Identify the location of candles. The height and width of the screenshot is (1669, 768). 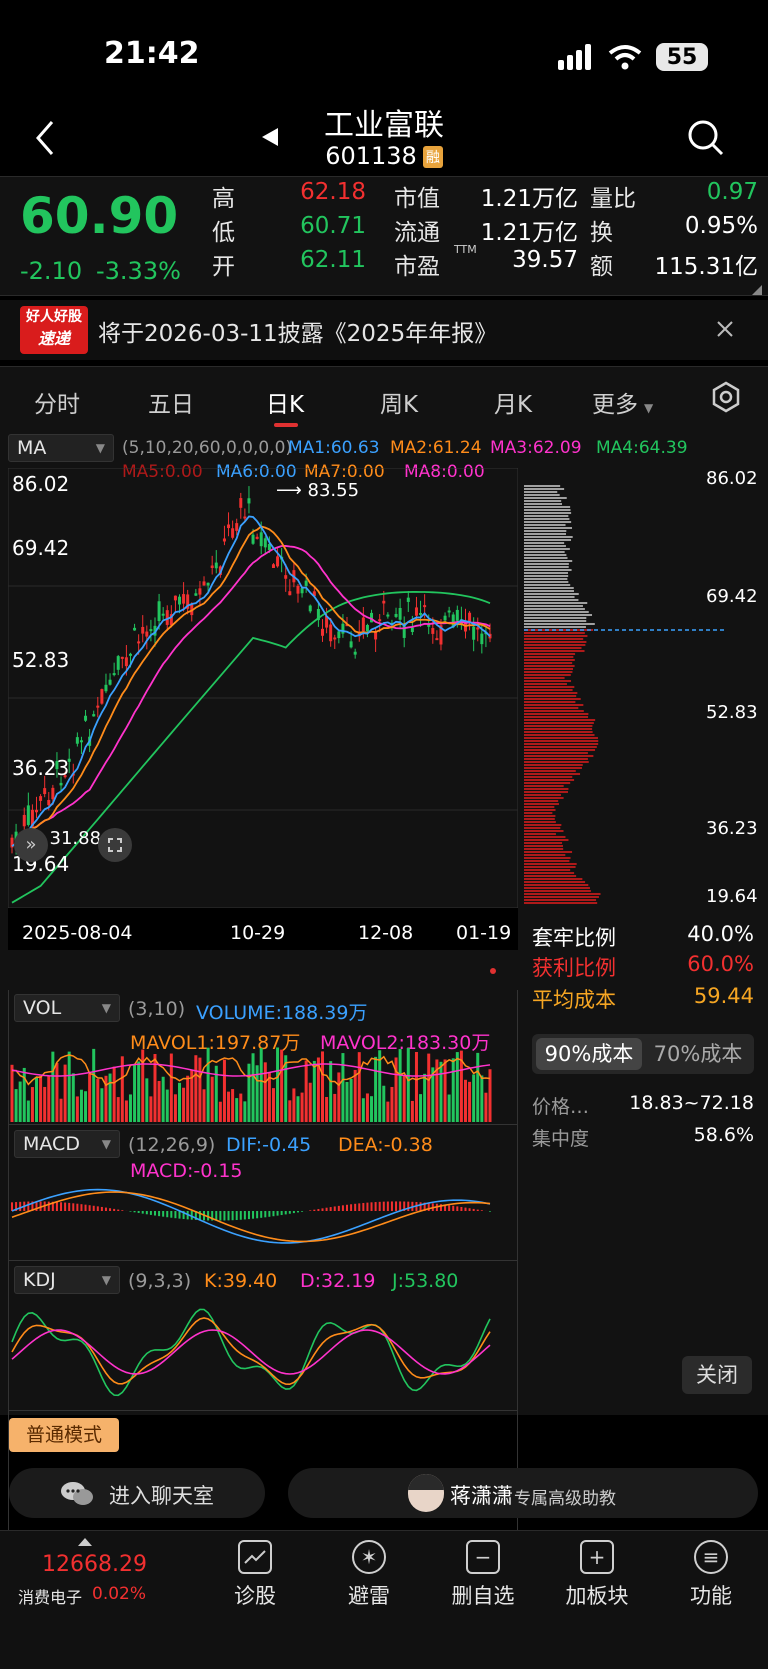
(251, 670).